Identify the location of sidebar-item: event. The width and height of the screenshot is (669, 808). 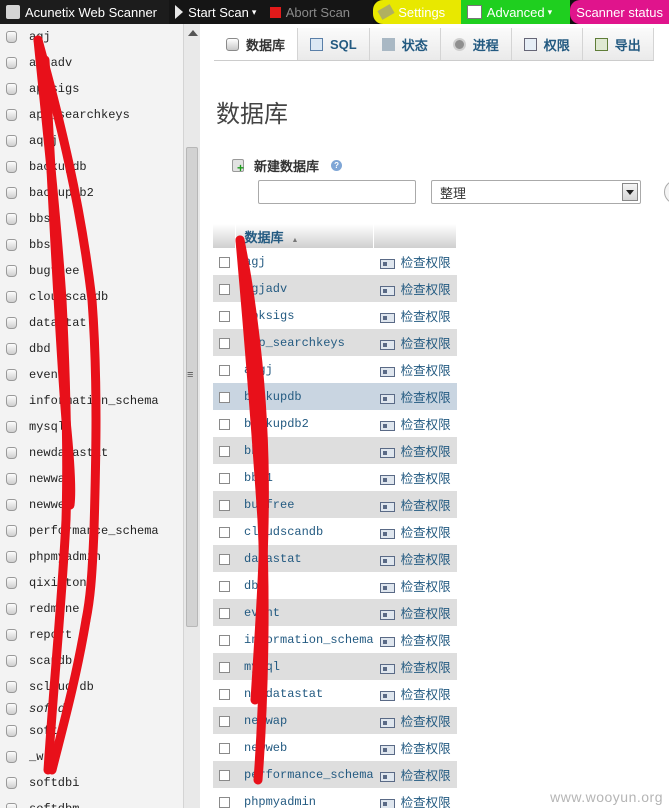
(91, 375).